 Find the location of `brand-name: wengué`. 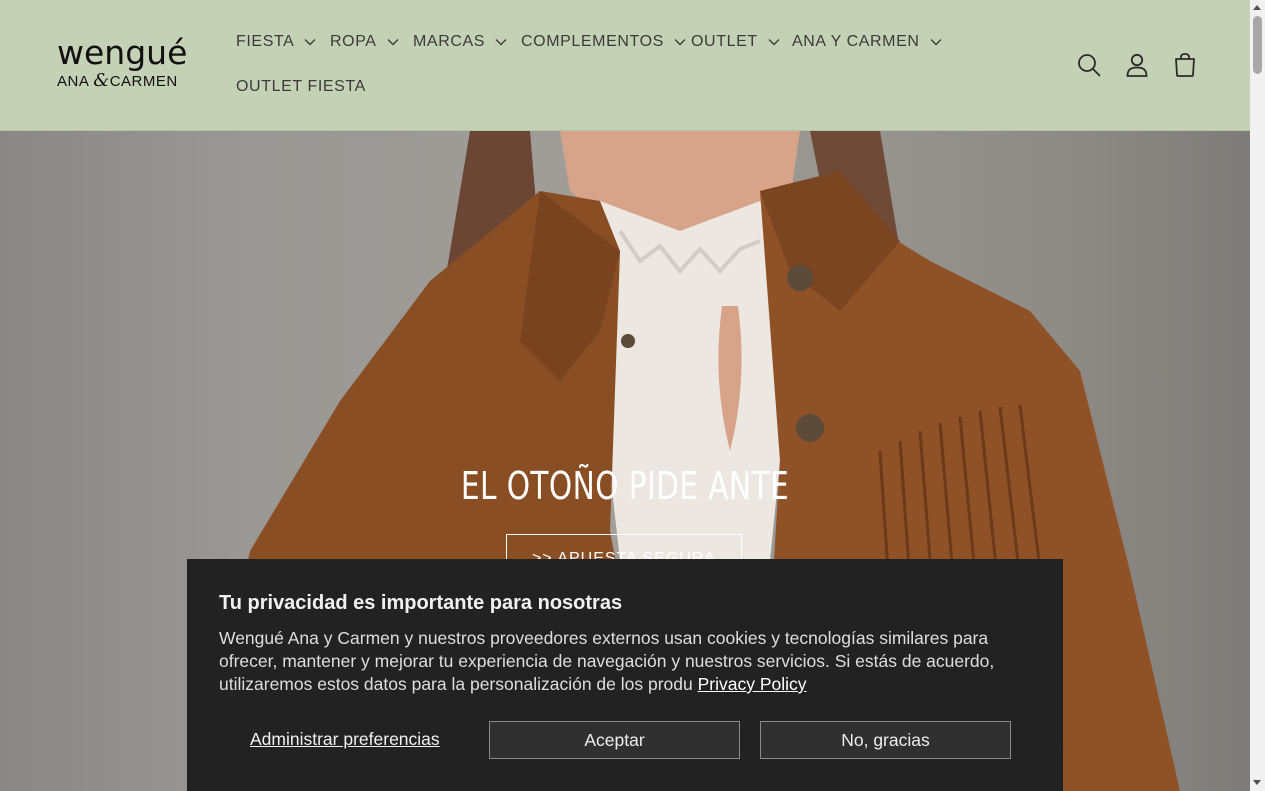

brand-name: wengué is located at coordinates (122, 52).